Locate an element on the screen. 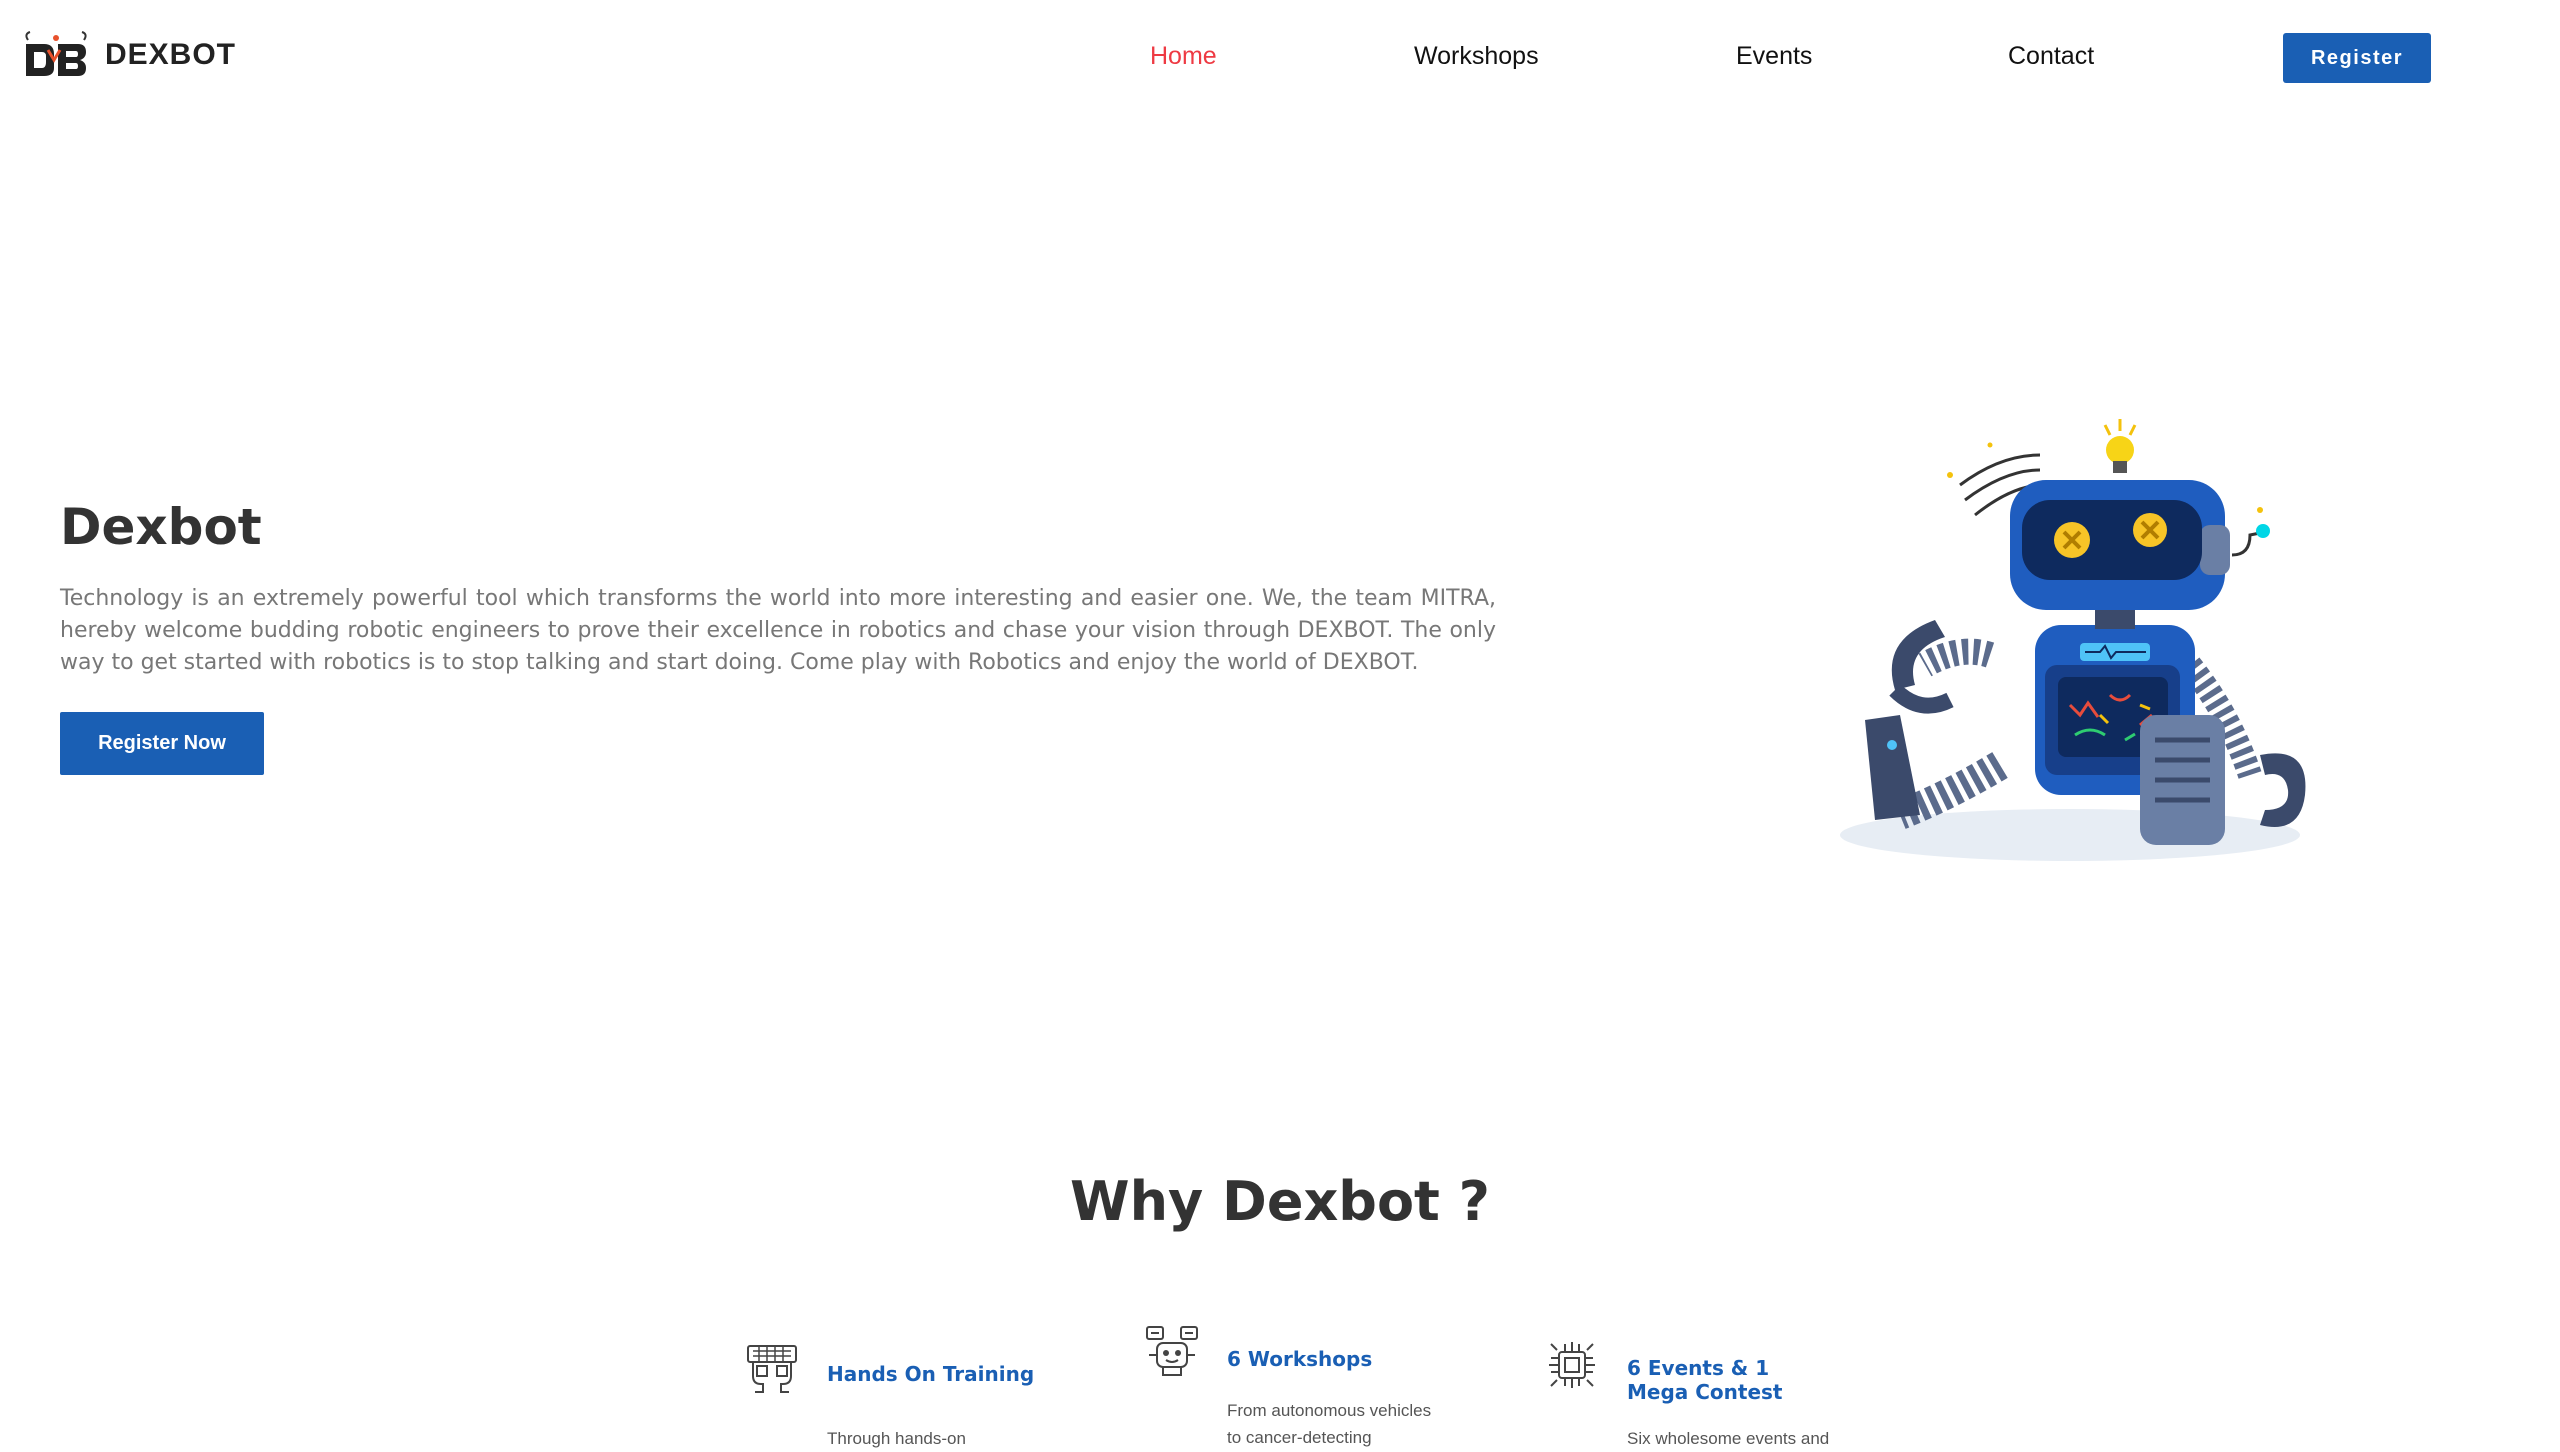 The image size is (2560, 1452). why-title: Why Dexbot ? is located at coordinates (1280, 1201).